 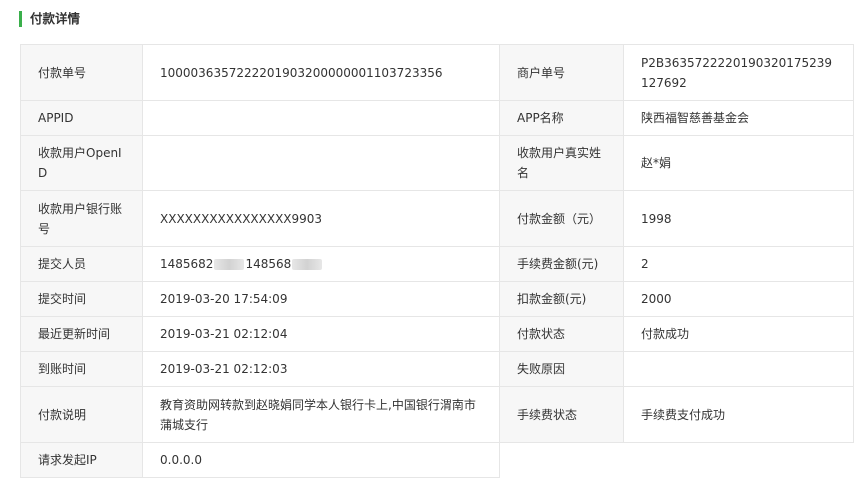 I want to click on payment-amount-value: 1998, so click(x=738, y=218).